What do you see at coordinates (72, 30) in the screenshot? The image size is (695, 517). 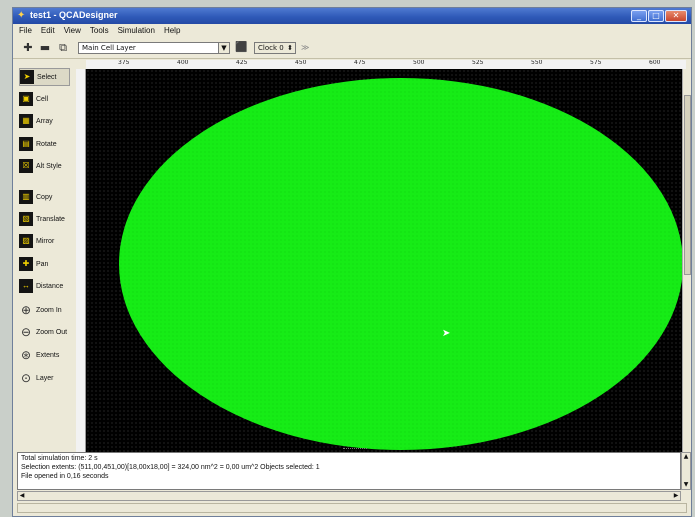 I see `menu-view: View` at bounding box center [72, 30].